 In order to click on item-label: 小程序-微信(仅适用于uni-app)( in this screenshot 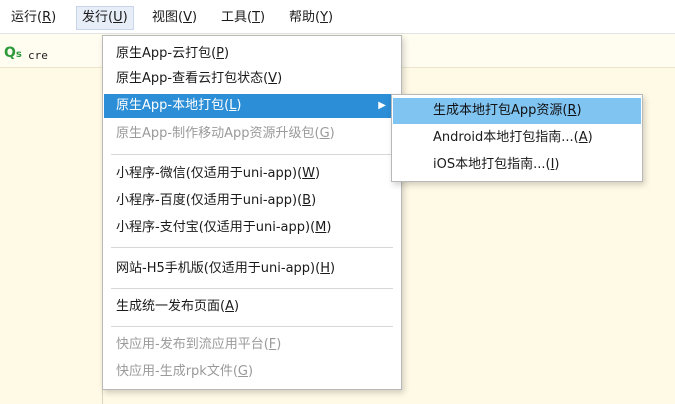, I will do `click(209, 173)`.